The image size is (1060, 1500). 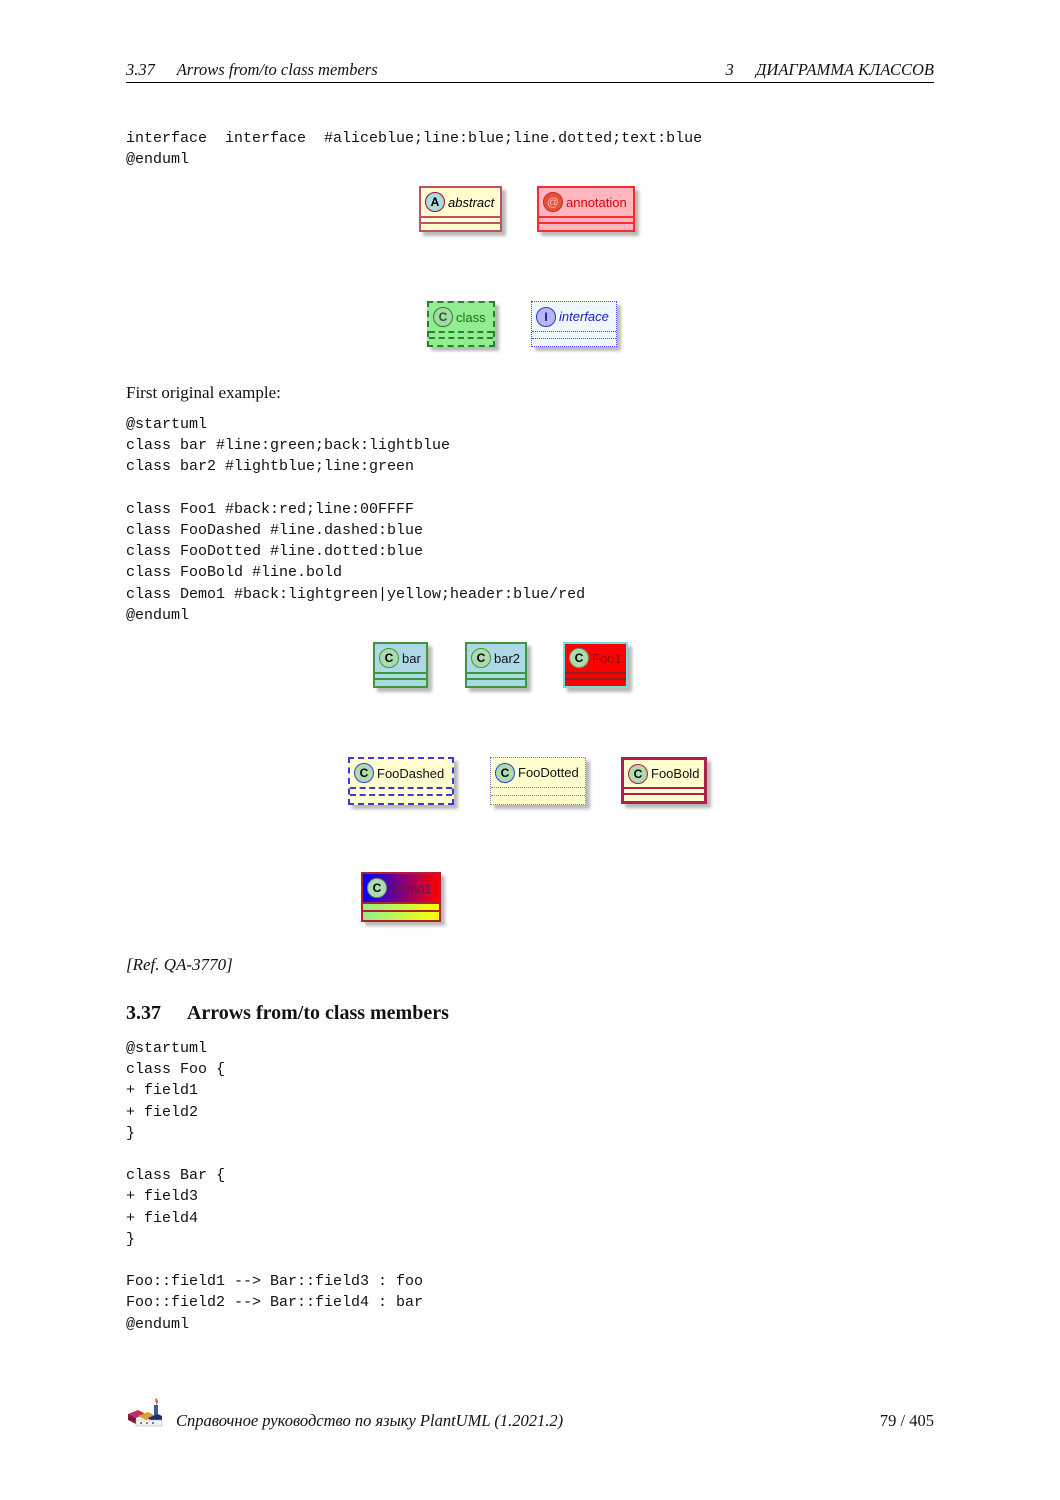 I want to click on class-box-interface: I interface, so click(x=574, y=324).